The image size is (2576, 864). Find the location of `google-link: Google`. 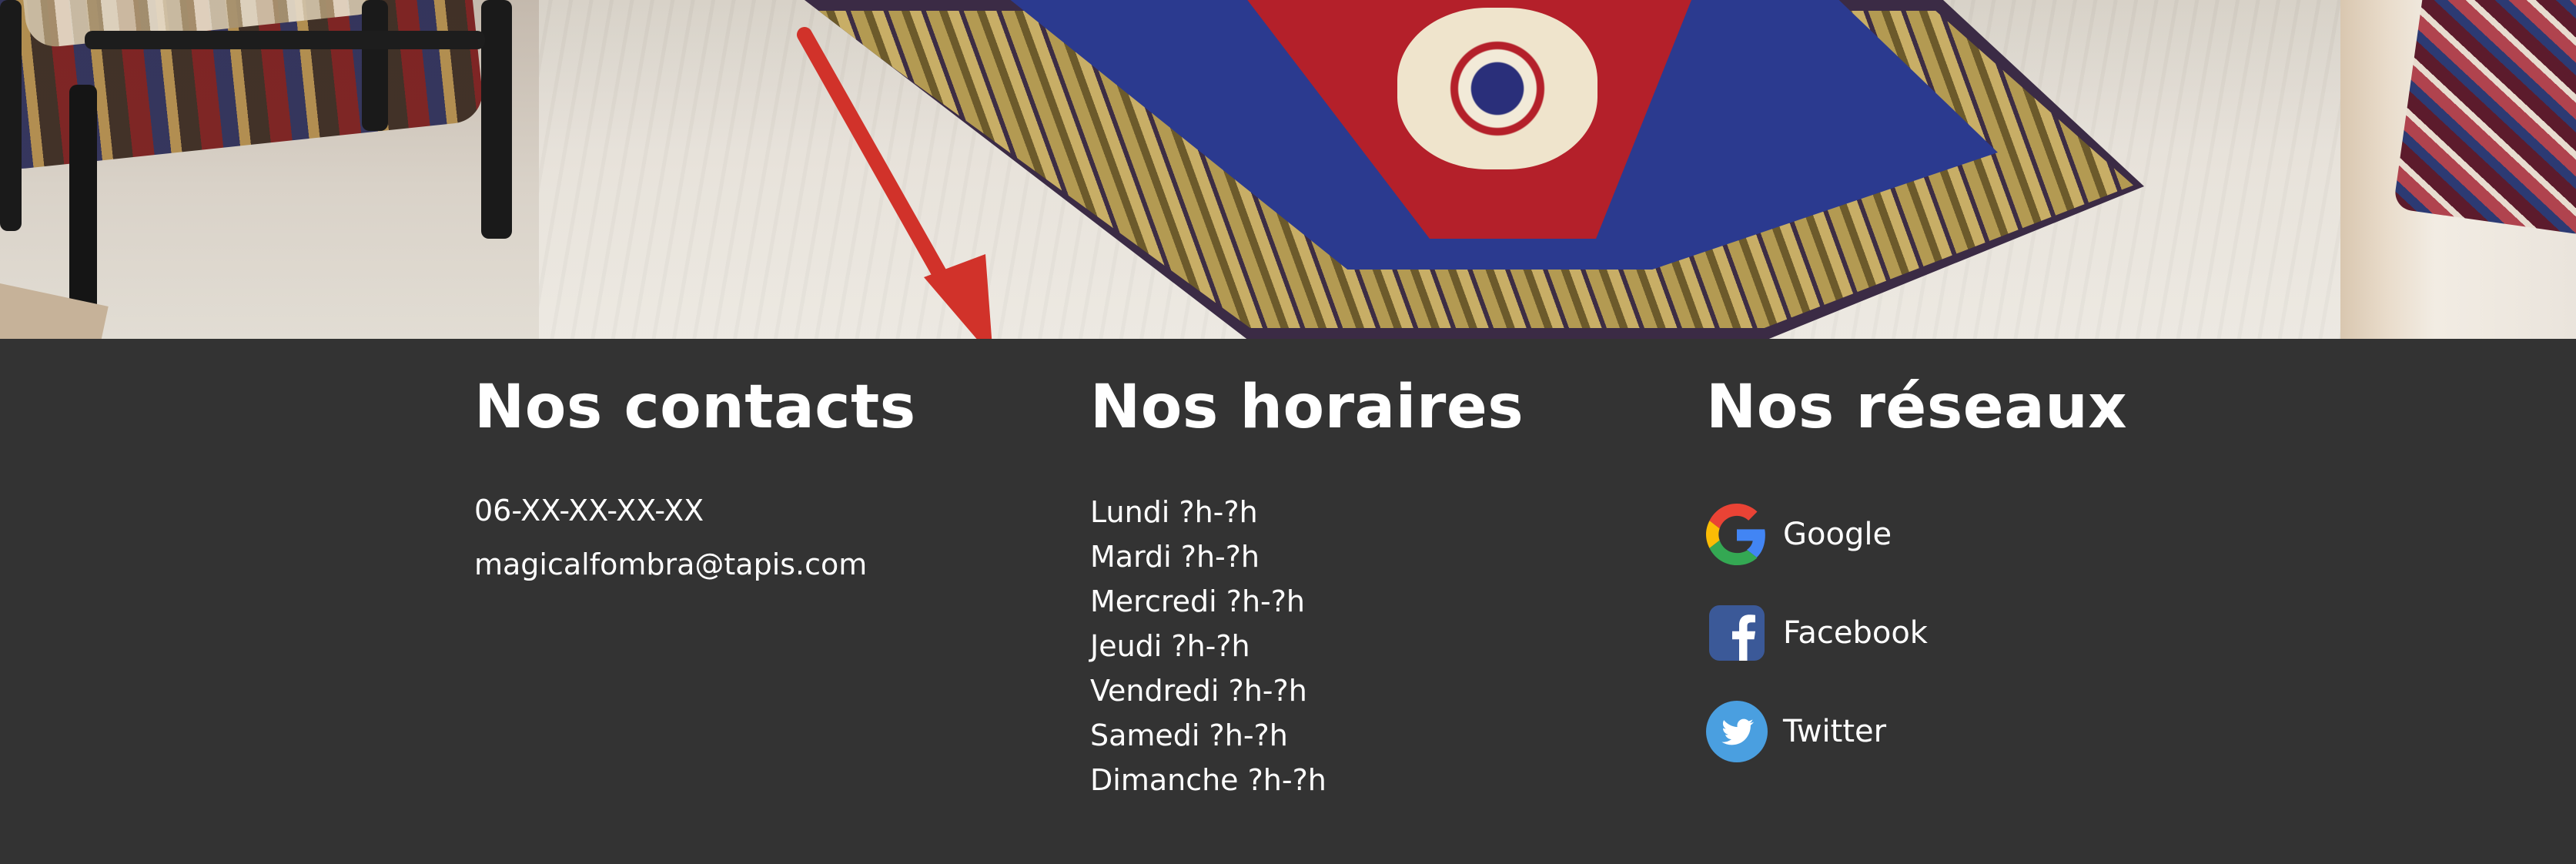

google-link: Google is located at coordinates (1799, 534).